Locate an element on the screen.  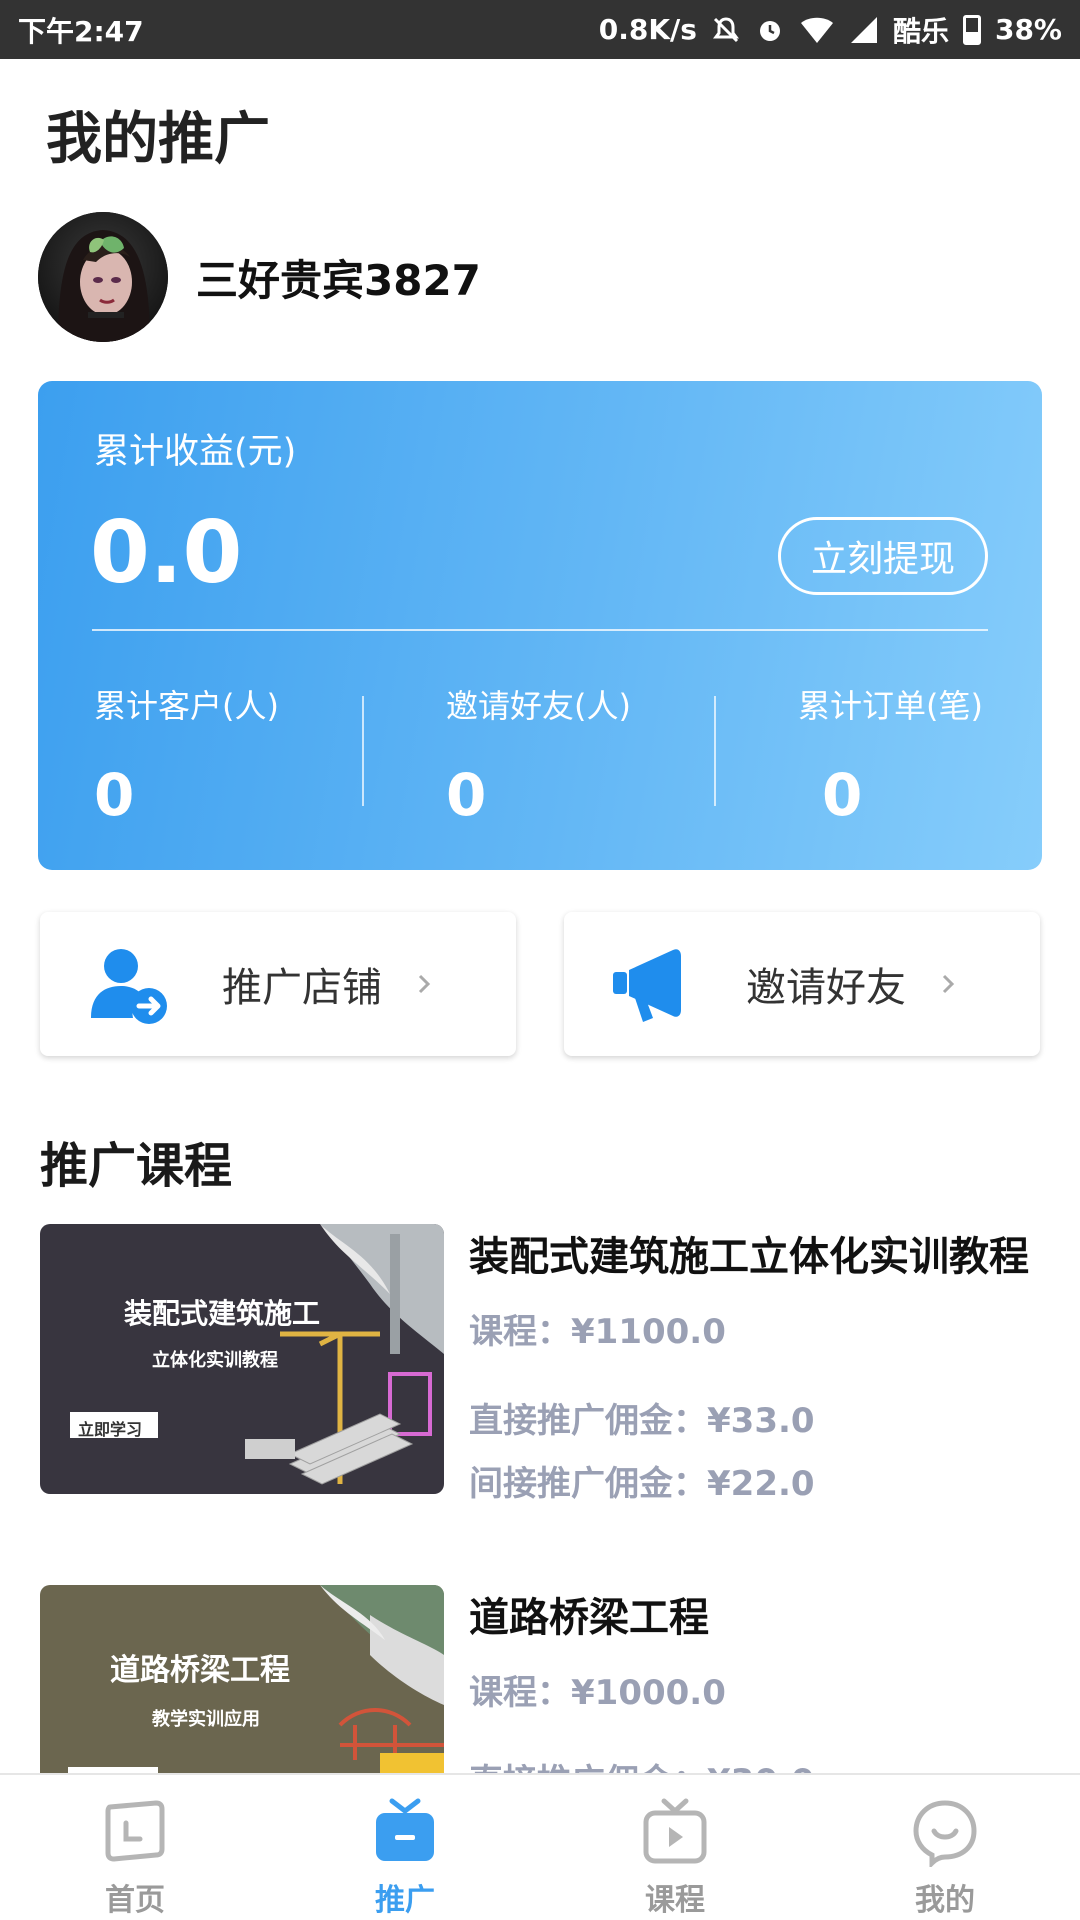
stat-orders: 累计订单(笔) 0 is located at coordinates (890, 755).